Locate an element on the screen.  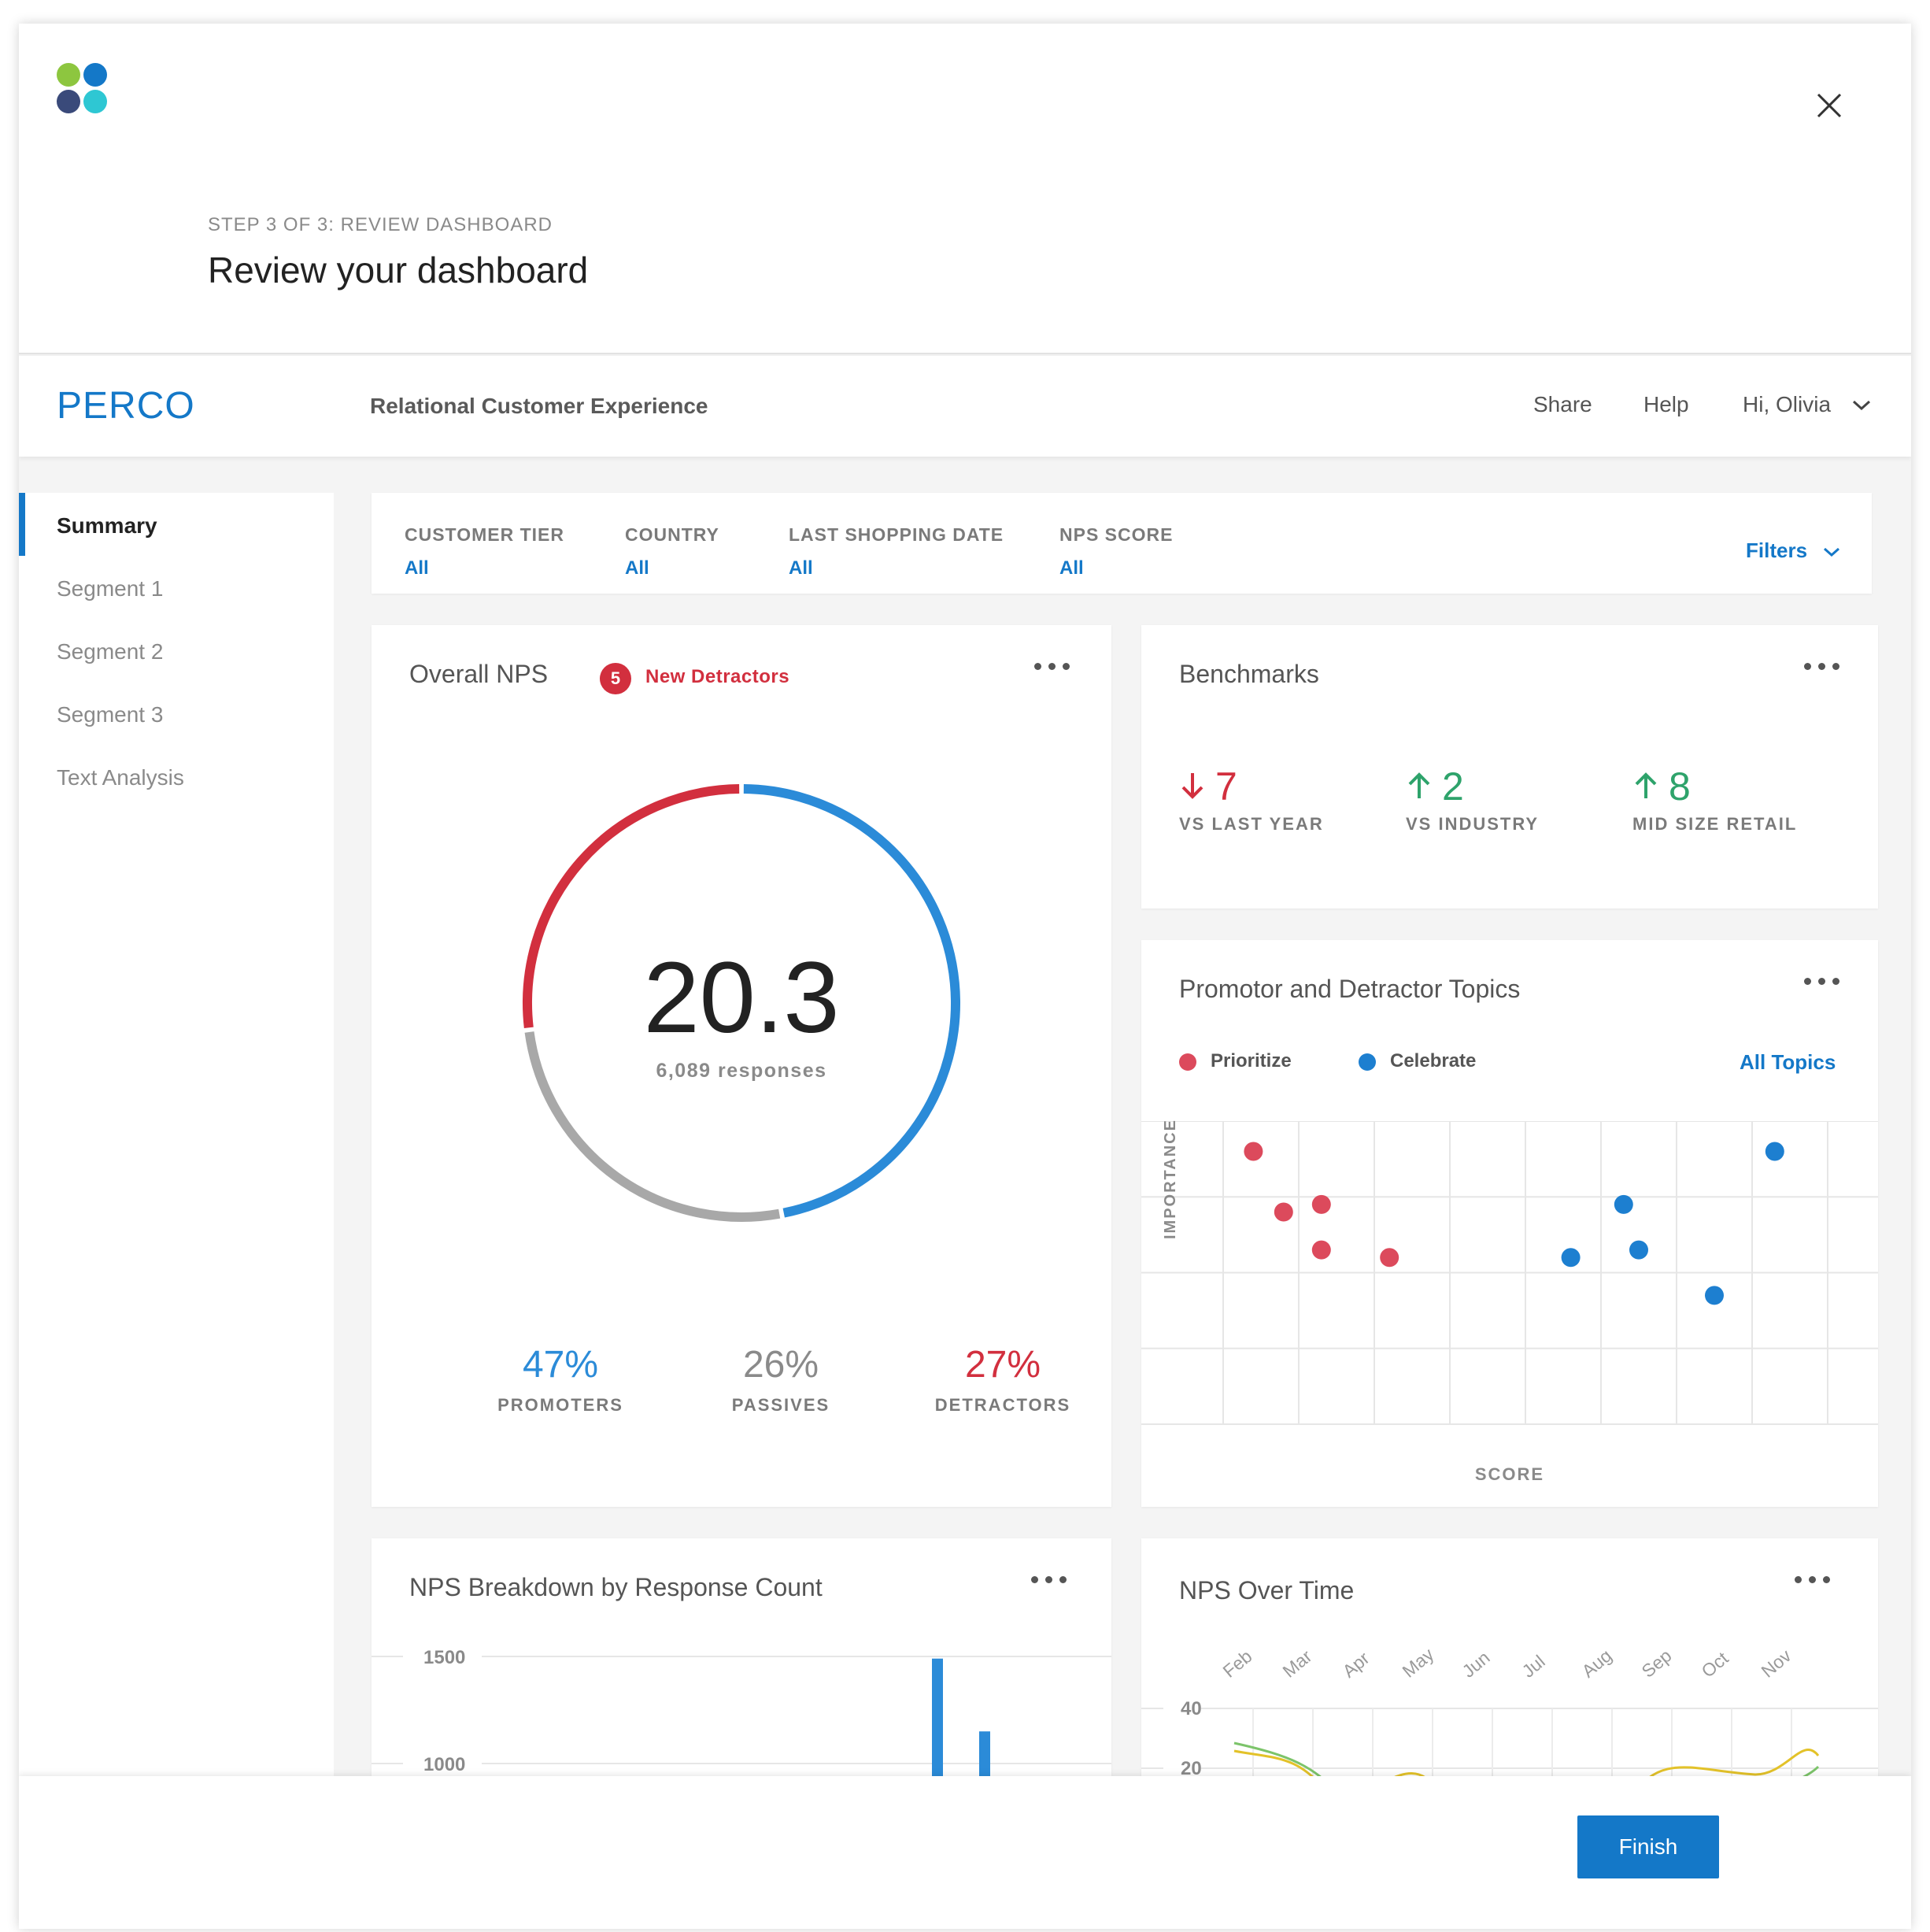
overall-nps-title: Overall NPS is located at coordinates (479, 674).